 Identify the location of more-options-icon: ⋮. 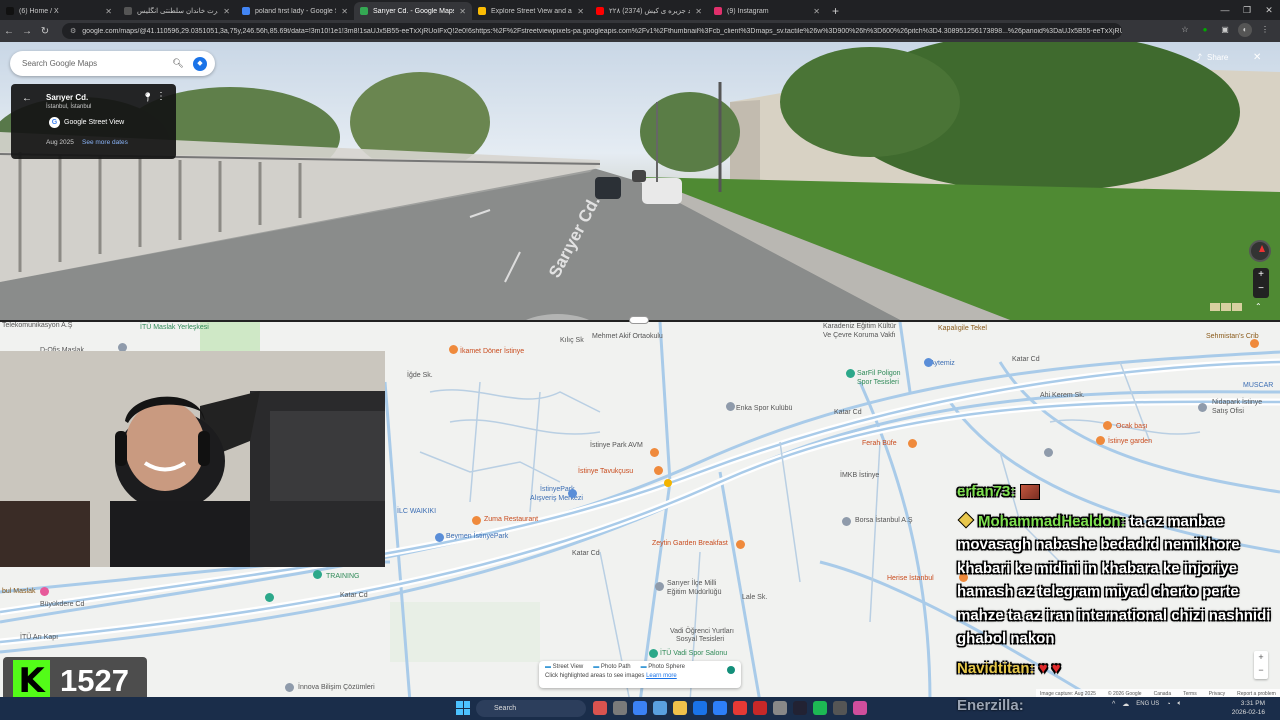
(161, 96).